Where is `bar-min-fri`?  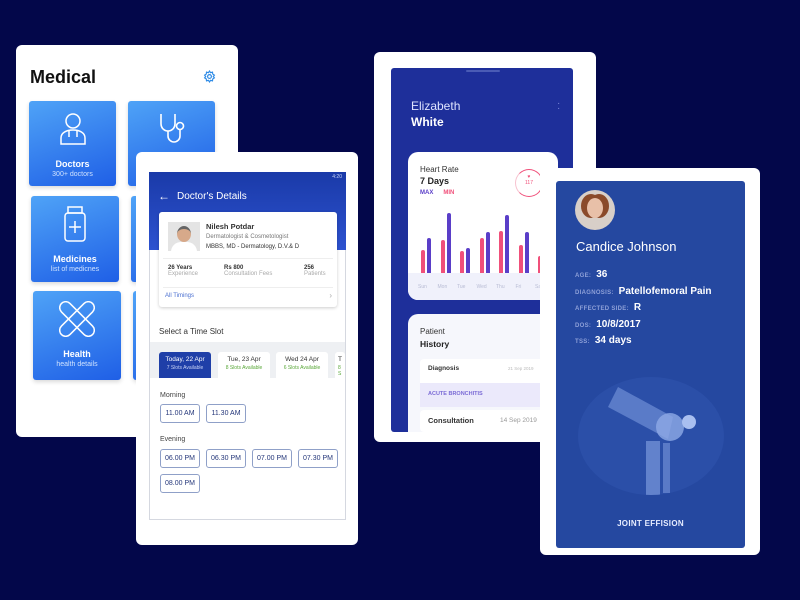
bar-min-fri is located at coordinates (520, 259).